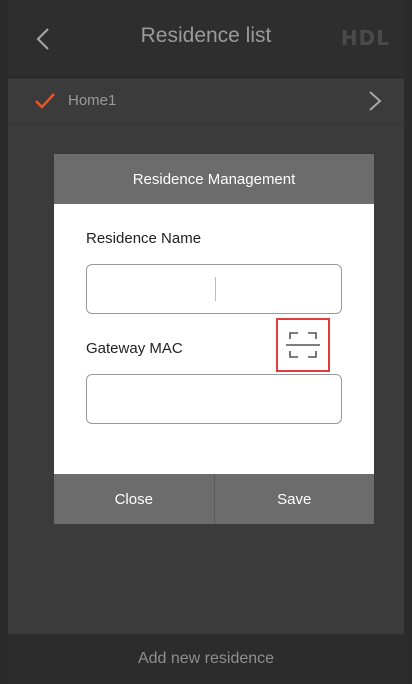 The height and width of the screenshot is (684, 412). I want to click on app-header: Residence list HDL, so click(206, 39).